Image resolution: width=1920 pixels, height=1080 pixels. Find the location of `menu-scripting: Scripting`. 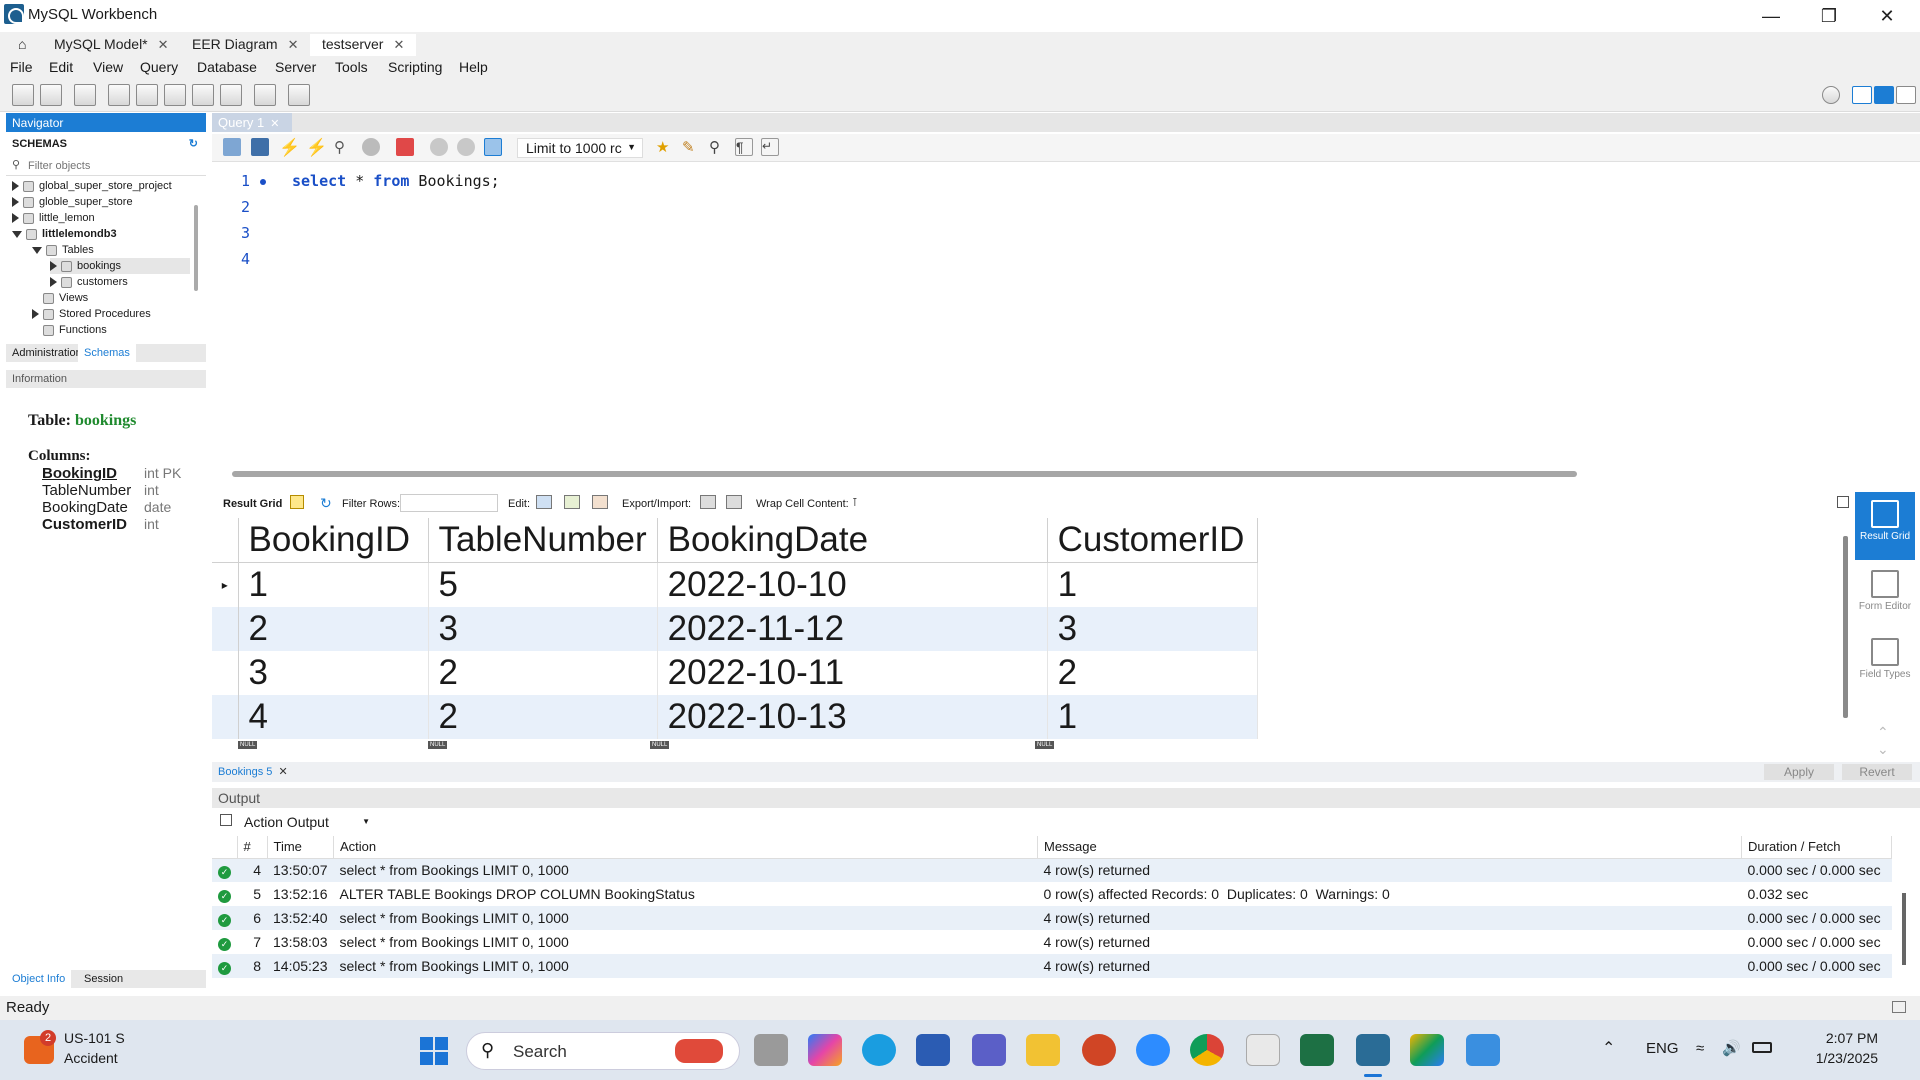

menu-scripting: Scripting is located at coordinates (415, 67).